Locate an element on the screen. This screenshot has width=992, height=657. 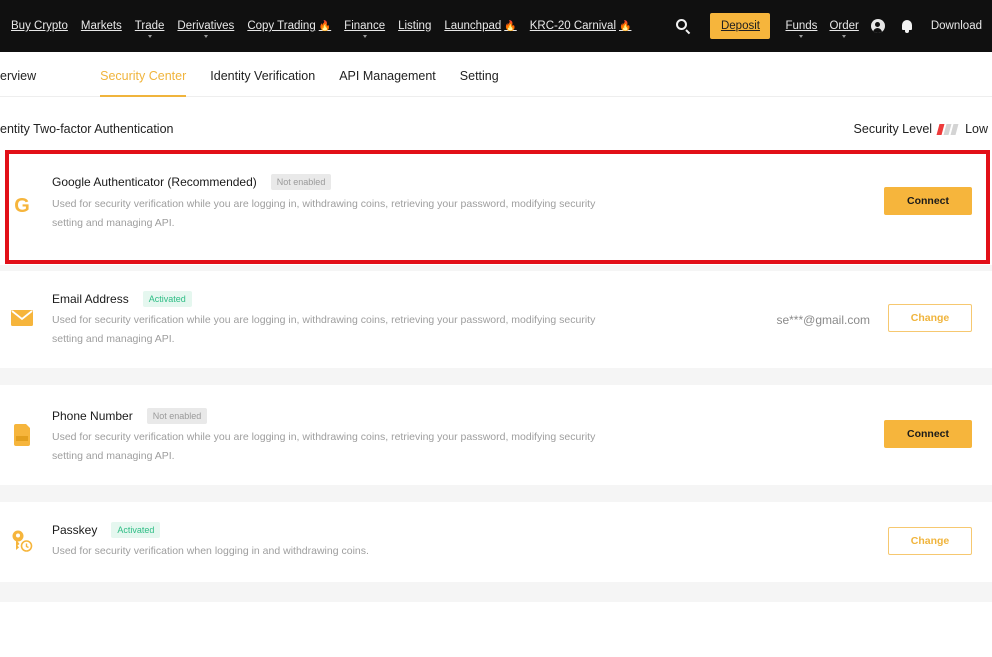
nav-derivatives: Derivatives is located at coordinates (206, 29).